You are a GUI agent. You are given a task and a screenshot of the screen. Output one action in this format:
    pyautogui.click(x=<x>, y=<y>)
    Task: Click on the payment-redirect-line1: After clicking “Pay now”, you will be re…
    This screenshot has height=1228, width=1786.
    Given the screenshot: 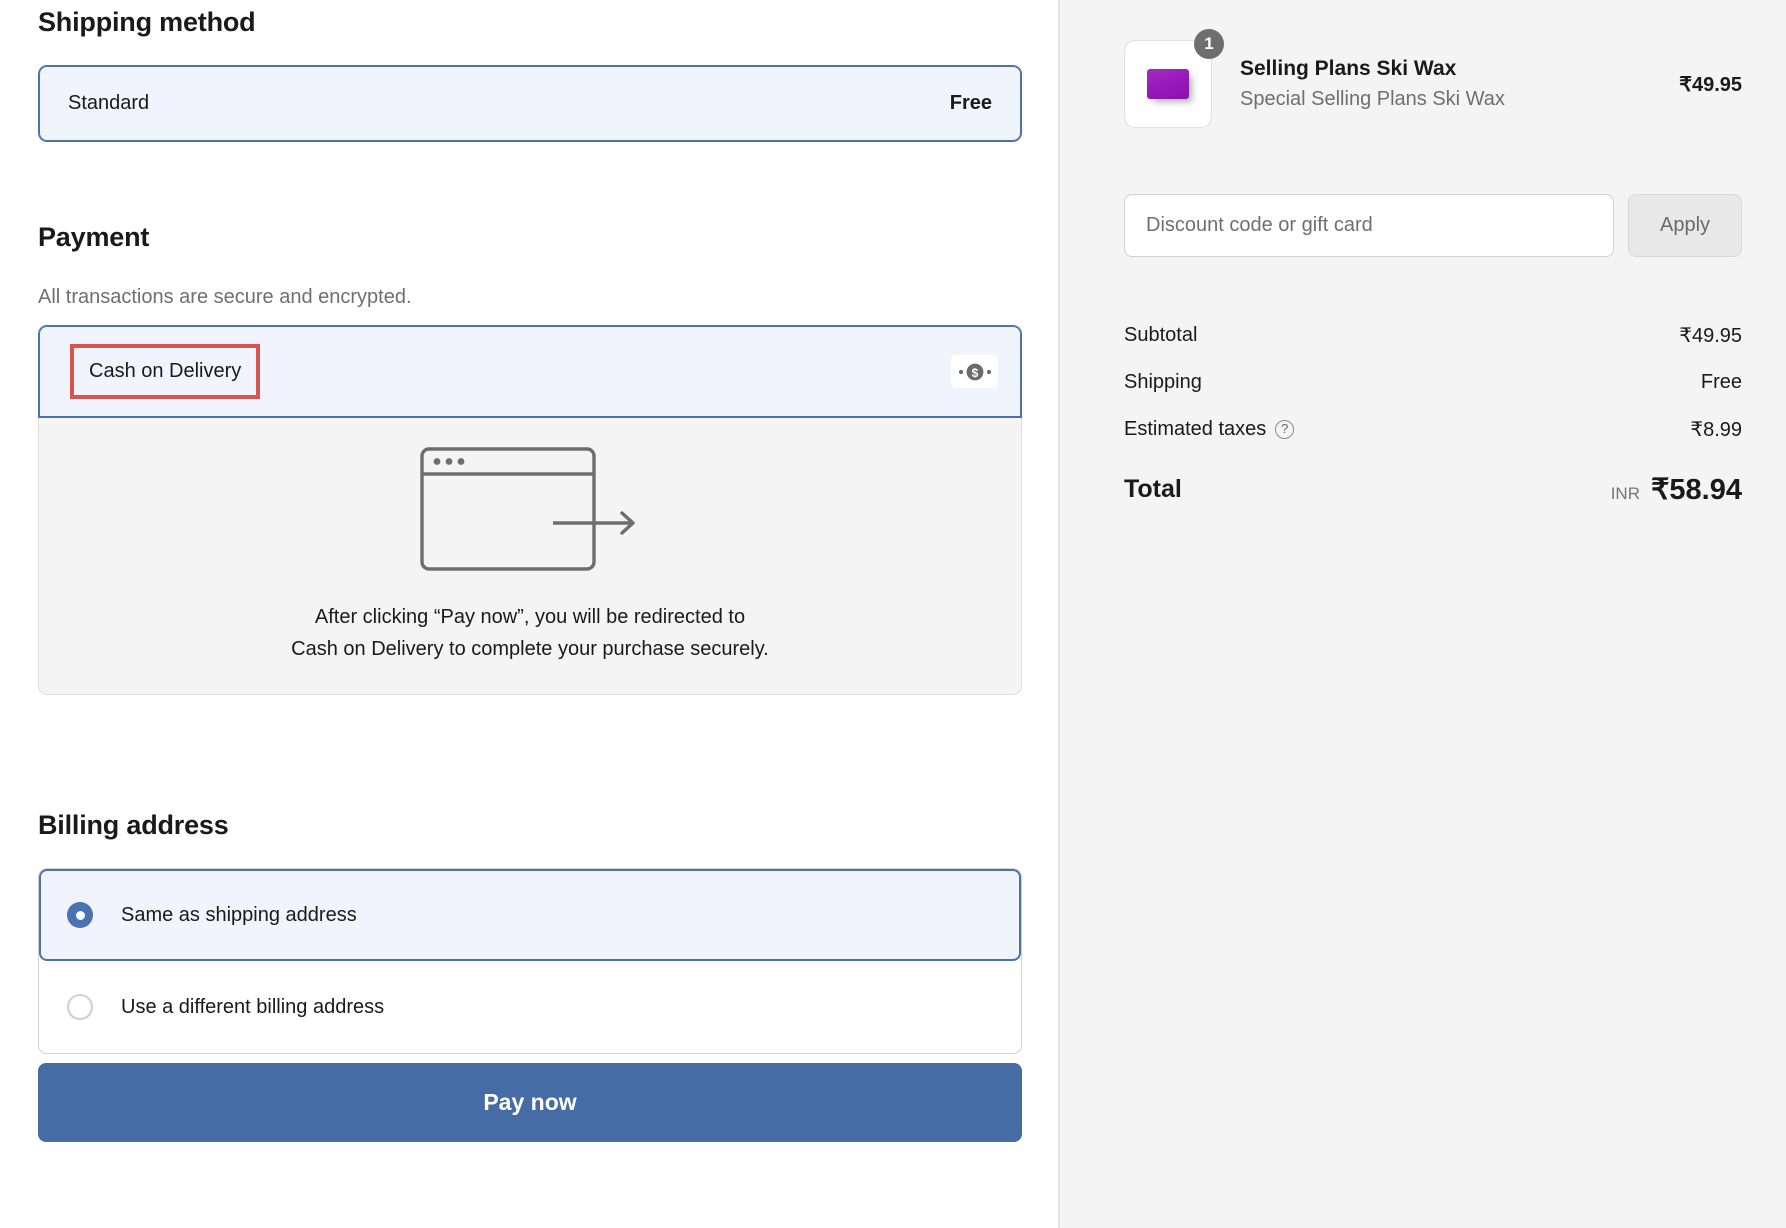 What is the action you would take?
    pyautogui.click(x=530, y=617)
    